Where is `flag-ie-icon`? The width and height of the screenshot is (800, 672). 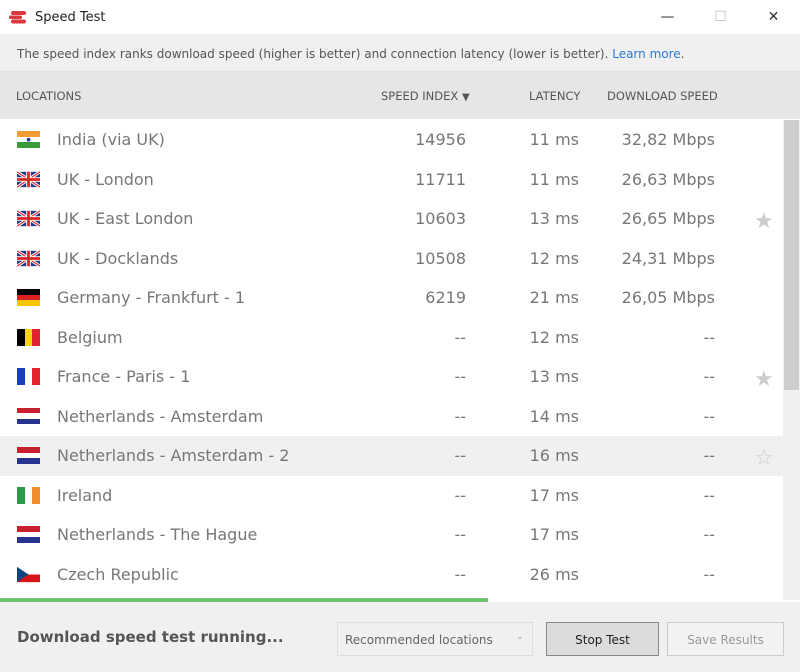 flag-ie-icon is located at coordinates (28, 495).